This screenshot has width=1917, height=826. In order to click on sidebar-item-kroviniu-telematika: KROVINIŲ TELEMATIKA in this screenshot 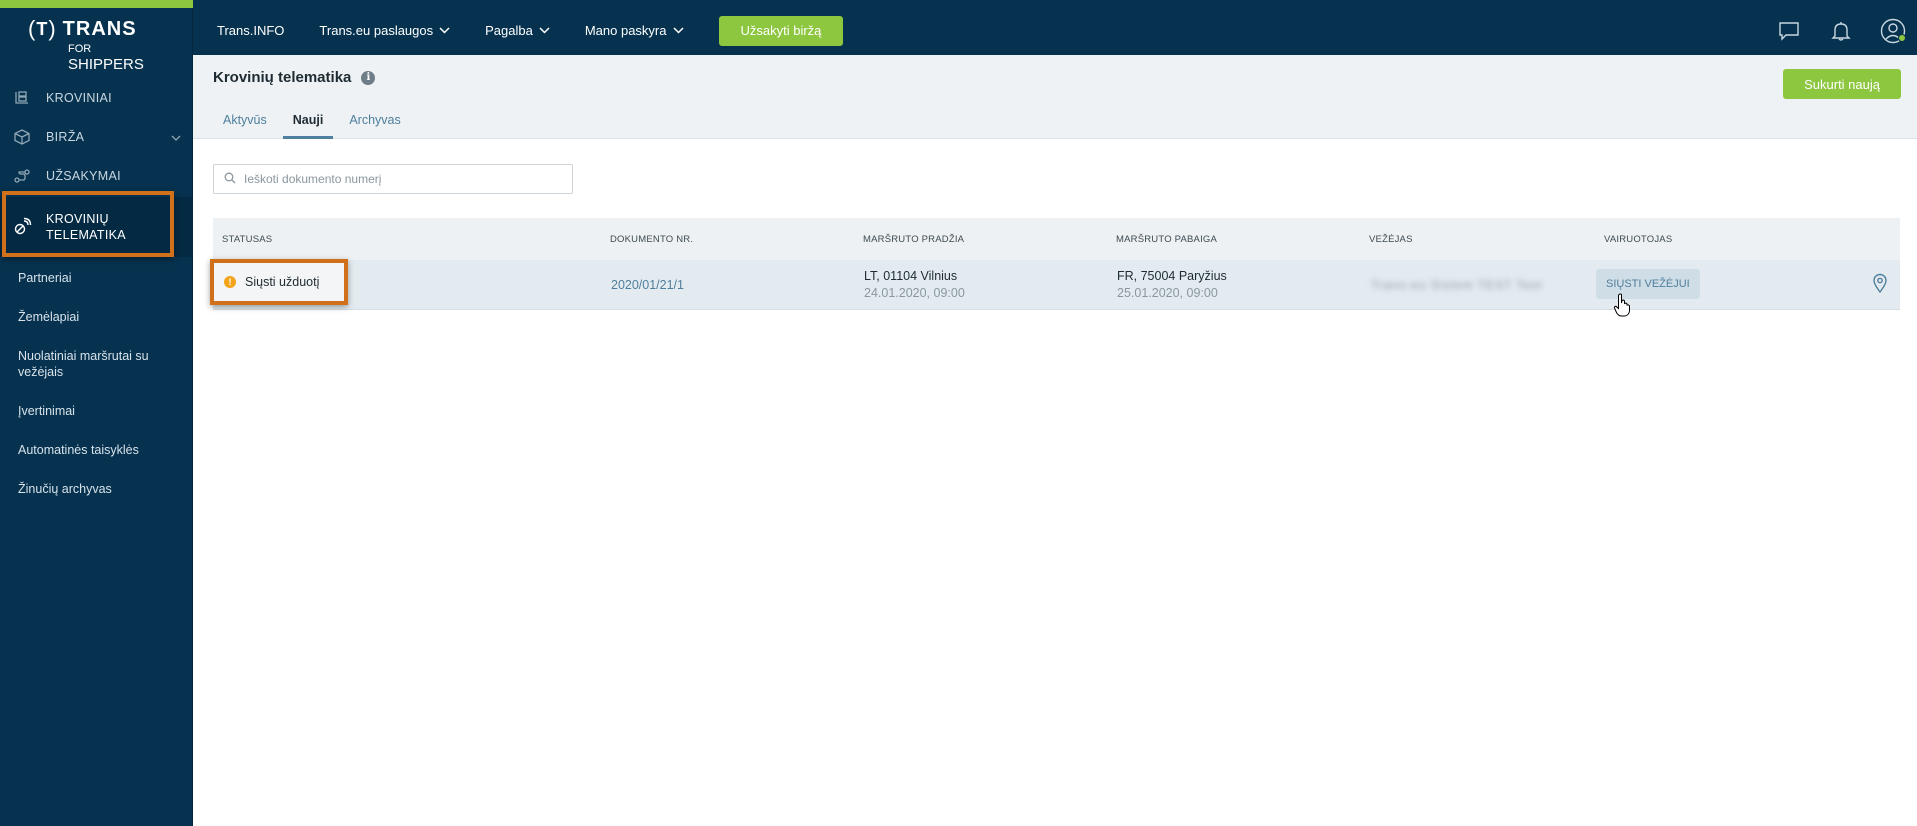, I will do `click(96, 227)`.